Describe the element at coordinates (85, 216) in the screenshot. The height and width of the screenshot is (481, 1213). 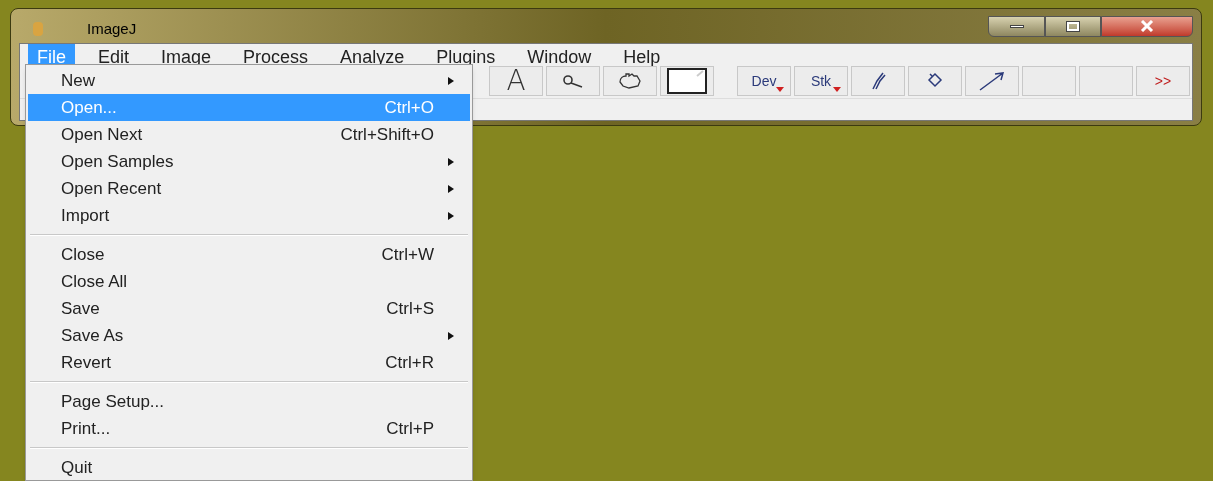
I see `option-label: Import` at that location.